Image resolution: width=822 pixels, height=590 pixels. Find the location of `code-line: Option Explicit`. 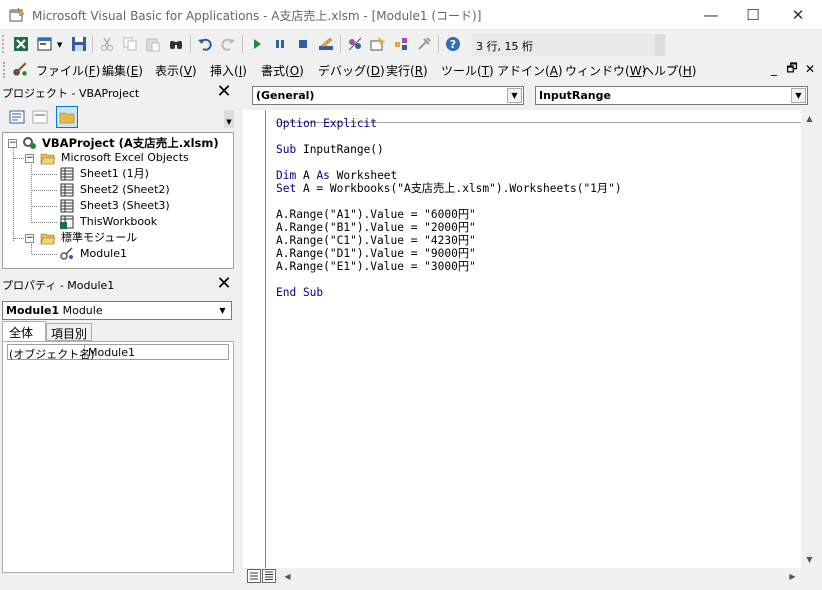

code-line: Option Explicit is located at coordinates (326, 123).